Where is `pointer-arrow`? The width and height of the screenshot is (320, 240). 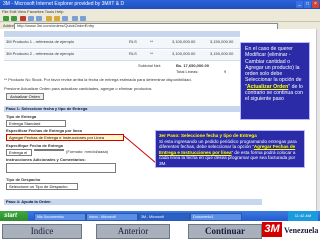 pointer-arrow is located at coordinates (140, 149).